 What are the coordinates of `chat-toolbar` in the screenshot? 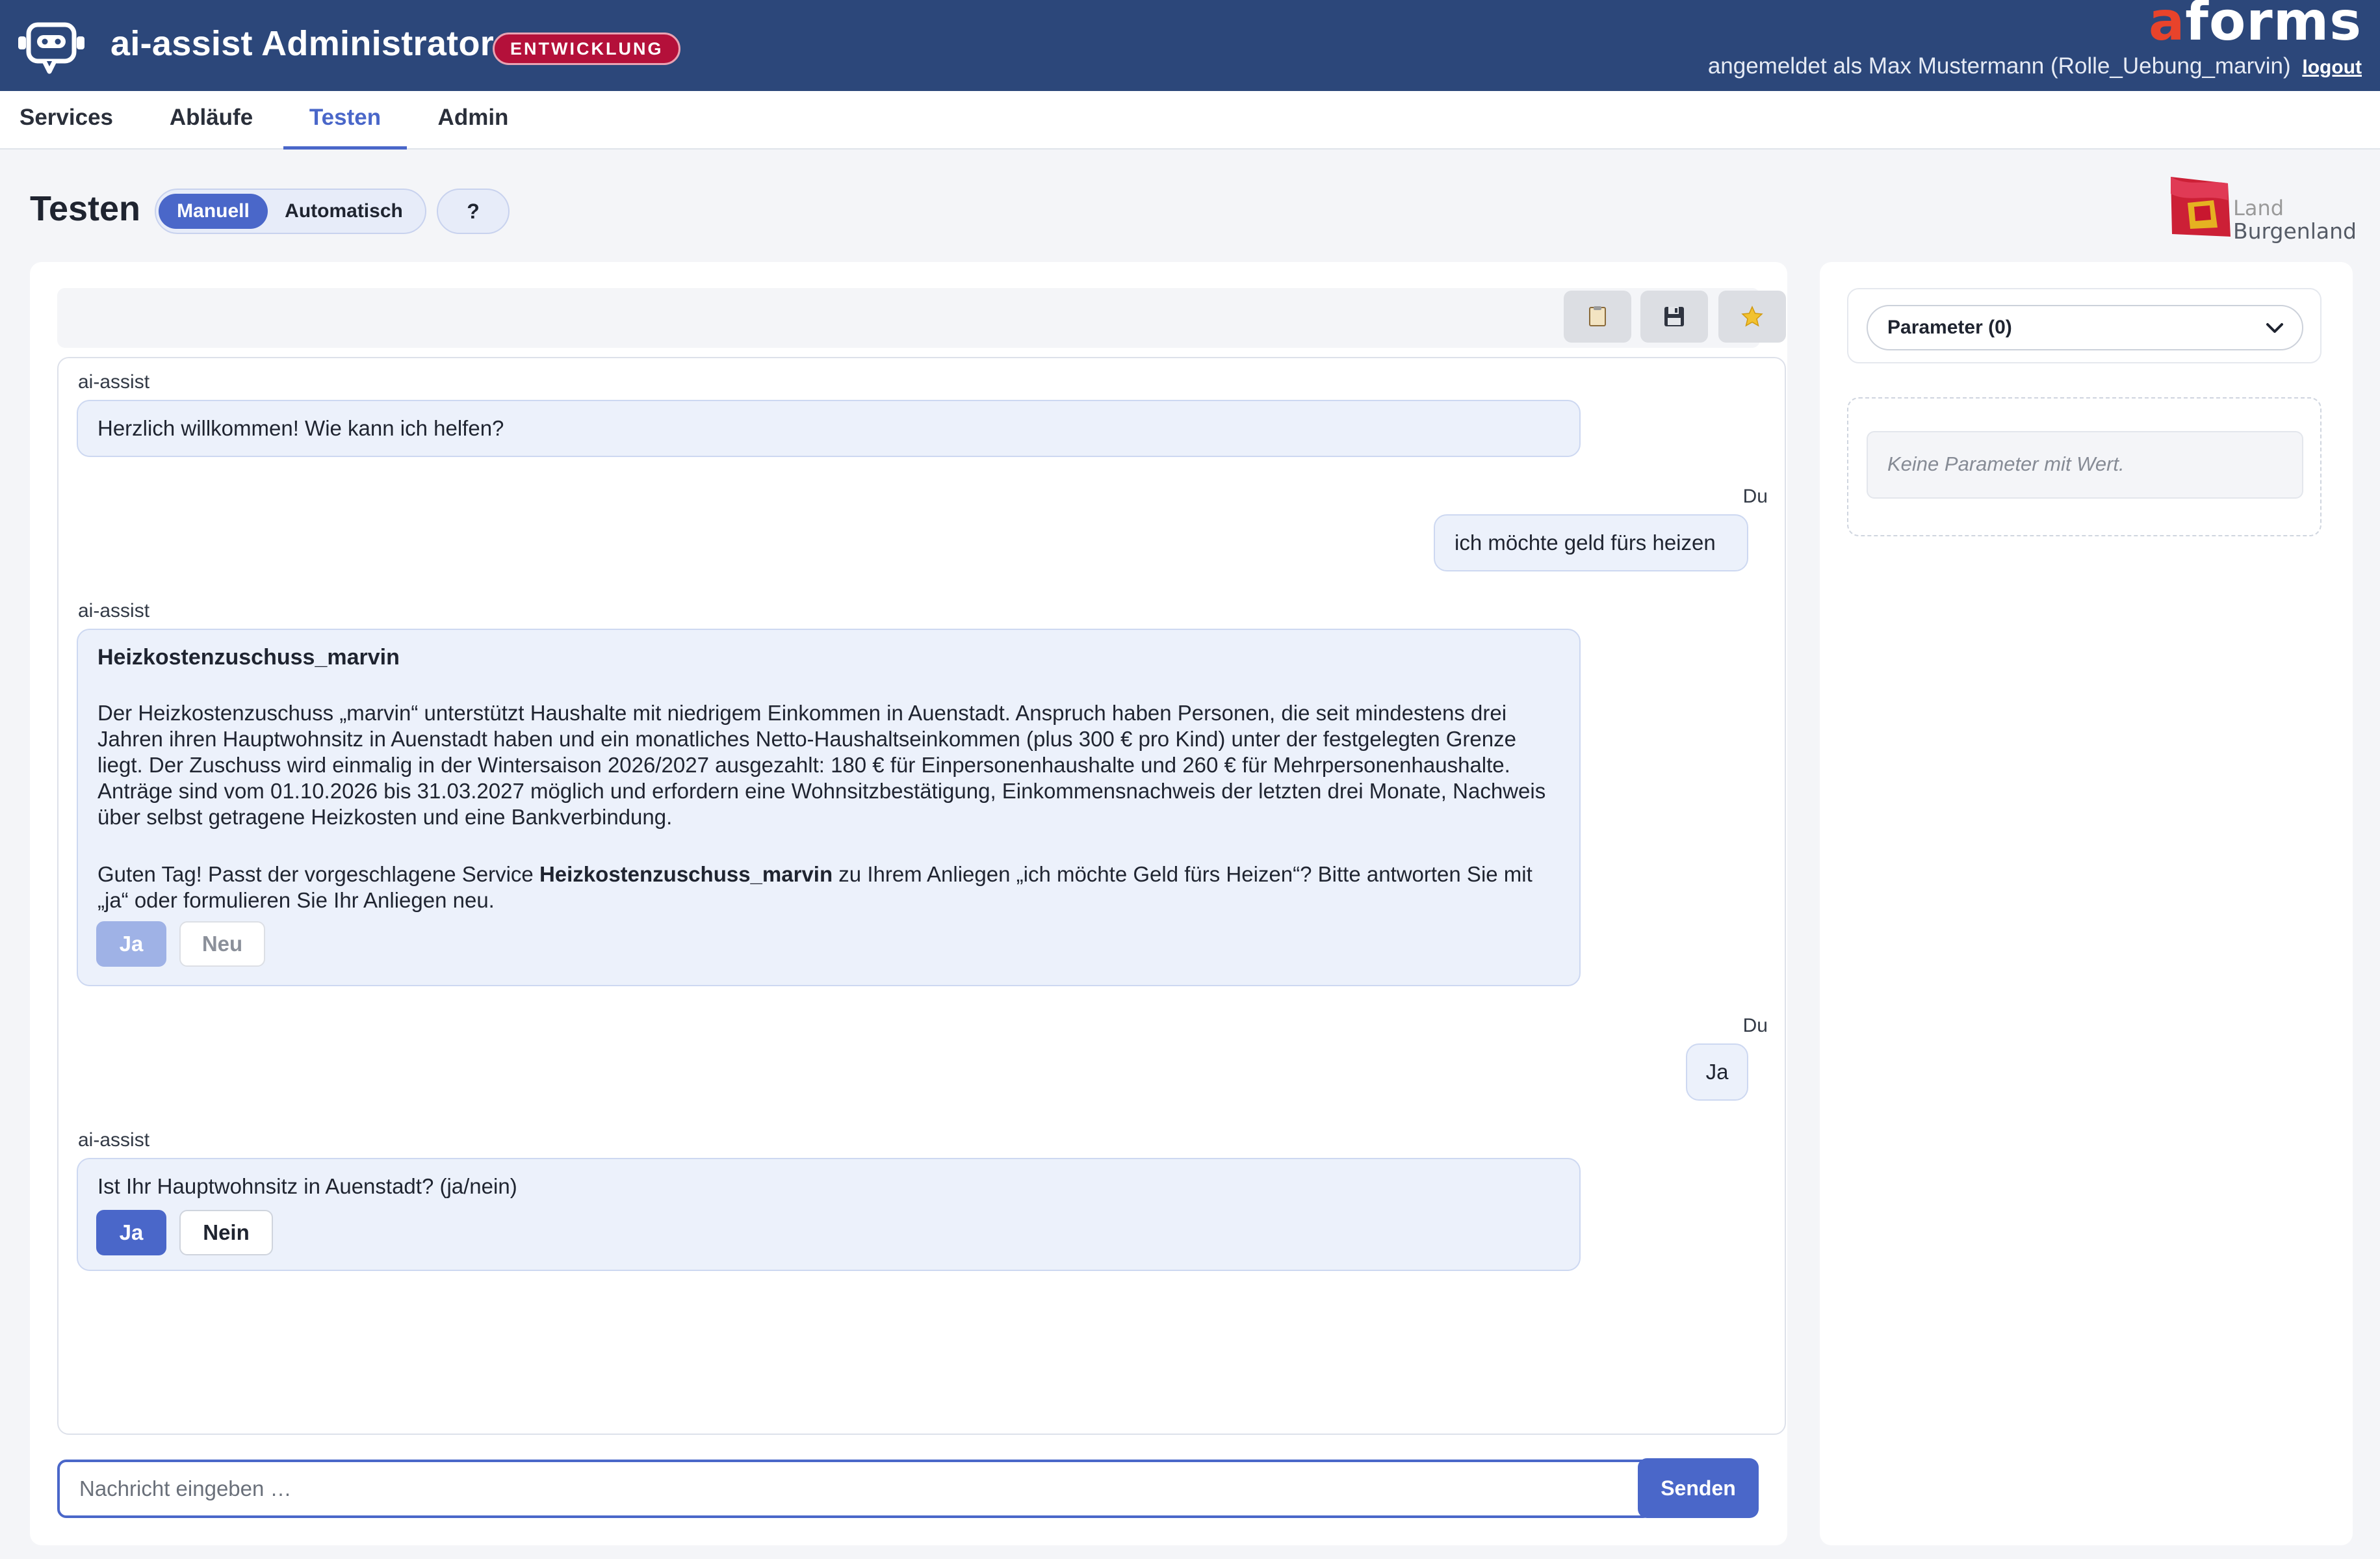 It's located at (922, 318).